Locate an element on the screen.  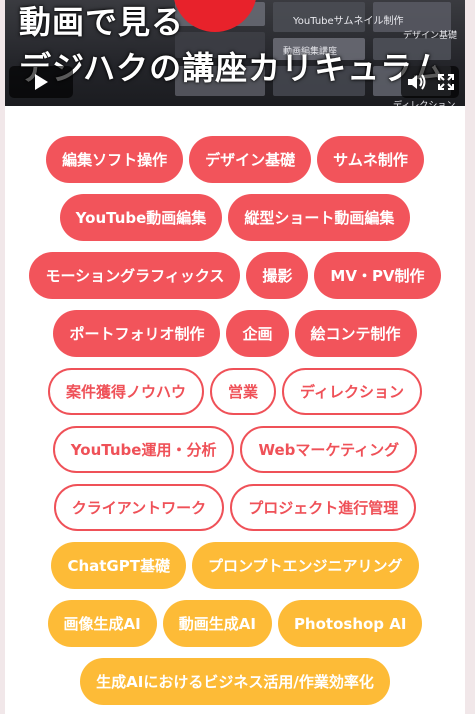
tag-client-work: クライアントワーク is located at coordinates (139, 507).